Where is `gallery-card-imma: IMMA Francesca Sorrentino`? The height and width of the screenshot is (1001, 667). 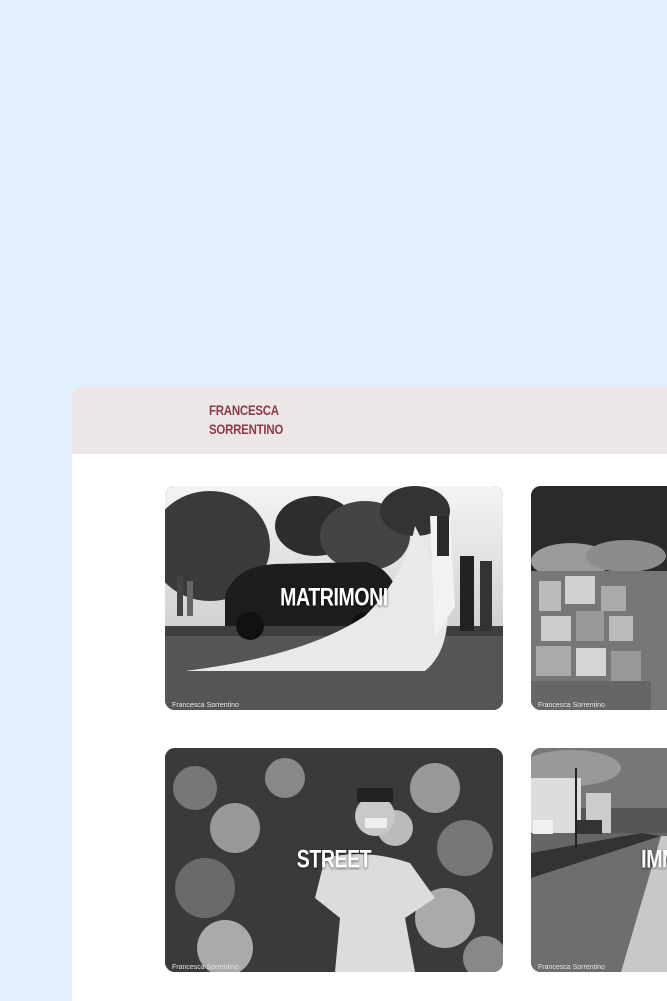 gallery-card-imma: IMMA Francesca Sorrentino is located at coordinates (599, 860).